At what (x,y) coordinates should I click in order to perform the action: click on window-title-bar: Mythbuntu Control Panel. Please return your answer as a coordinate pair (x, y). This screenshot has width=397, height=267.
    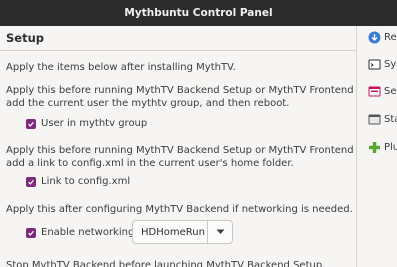
    Looking at the image, I should click on (198, 13).